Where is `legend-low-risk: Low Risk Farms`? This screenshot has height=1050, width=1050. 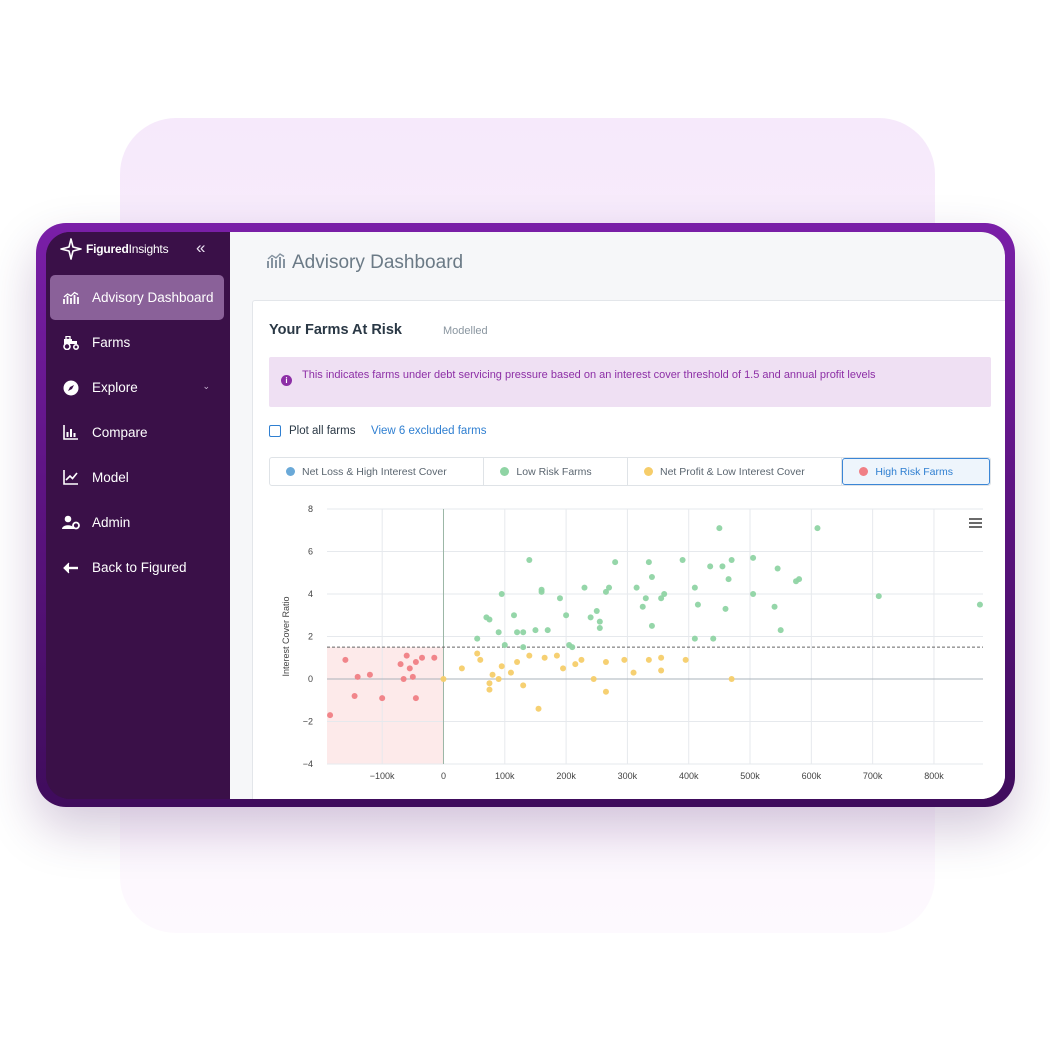 legend-low-risk: Low Risk Farms is located at coordinates (556, 471).